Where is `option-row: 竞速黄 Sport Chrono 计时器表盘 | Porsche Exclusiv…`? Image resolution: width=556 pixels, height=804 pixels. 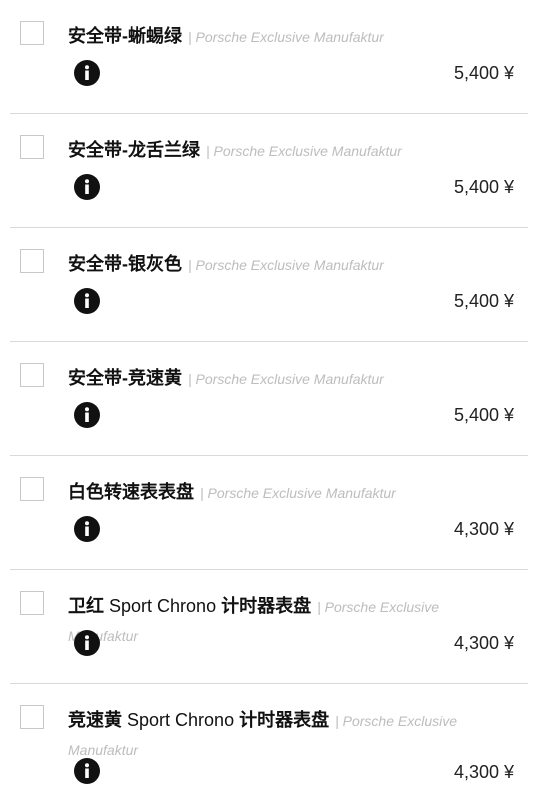
option-row: 竞速黄 Sport Chrono 计时器表盘 | Porsche Exclusiv… is located at coordinates (269, 744).